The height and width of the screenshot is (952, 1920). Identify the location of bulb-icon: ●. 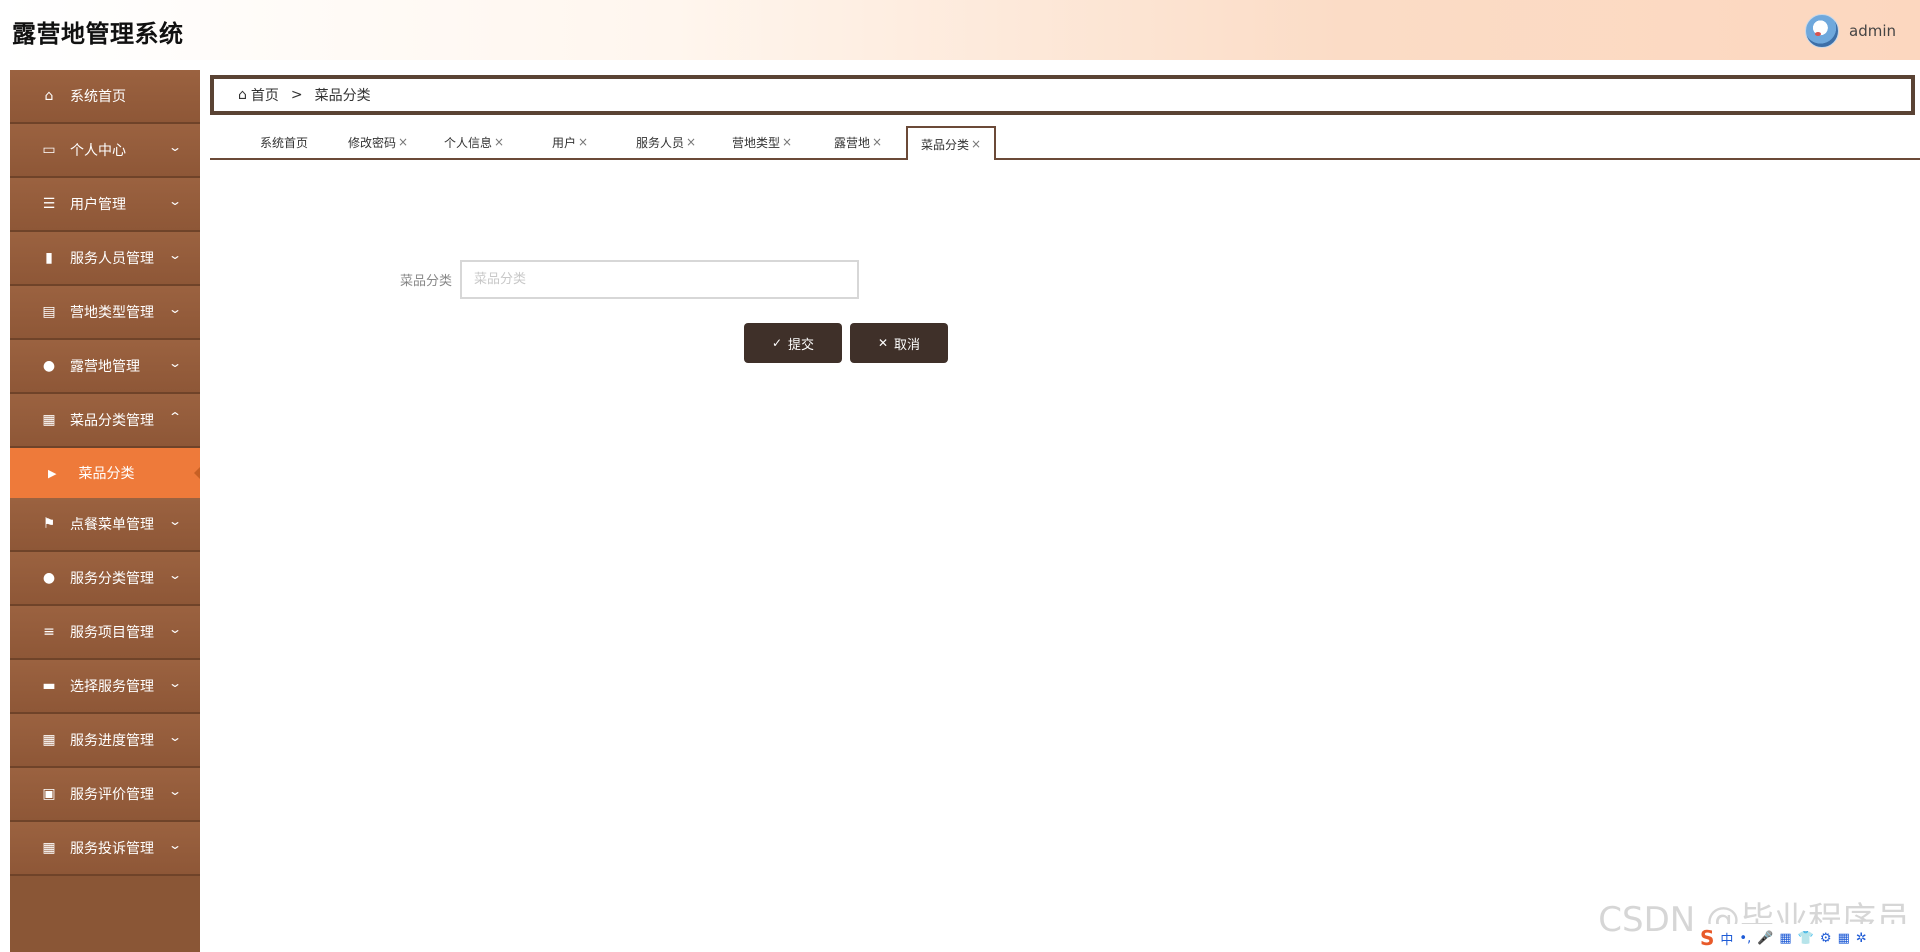
(49, 578).